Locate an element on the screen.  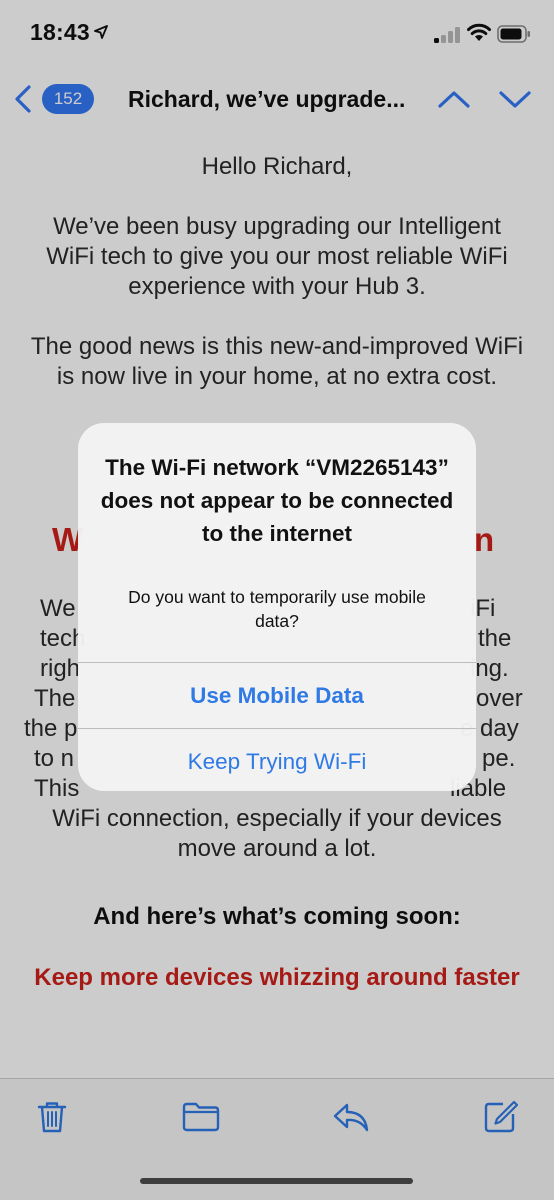
keep-trying-wifi-button: Keep Trying Wi-Fi is located at coordinates (277, 760).